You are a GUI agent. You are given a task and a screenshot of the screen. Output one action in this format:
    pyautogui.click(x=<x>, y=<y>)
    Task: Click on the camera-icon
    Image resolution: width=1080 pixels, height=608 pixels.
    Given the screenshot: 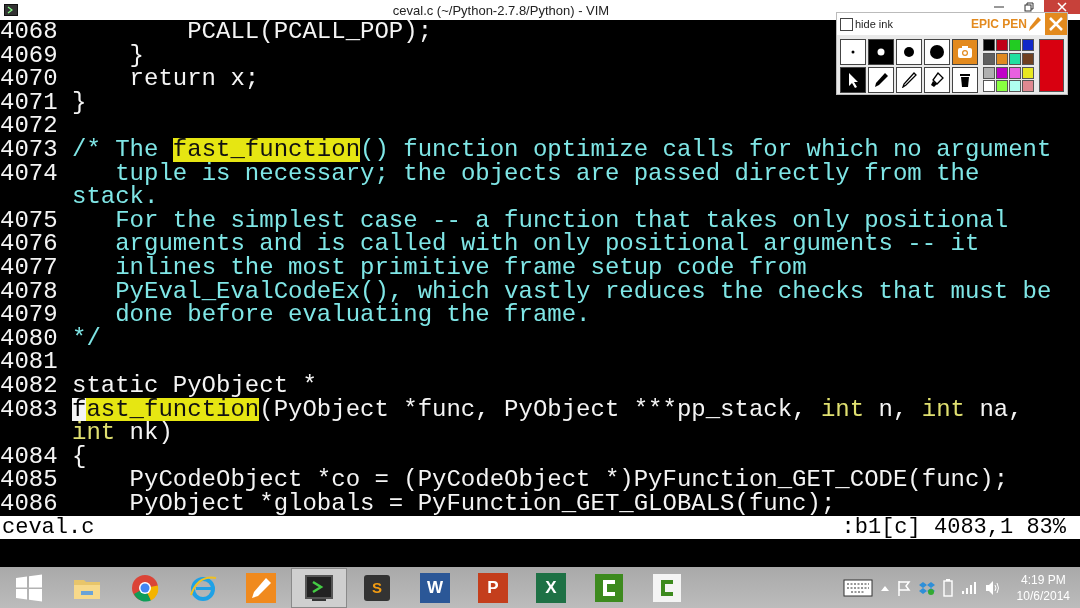 What is the action you would take?
    pyautogui.click(x=965, y=52)
    